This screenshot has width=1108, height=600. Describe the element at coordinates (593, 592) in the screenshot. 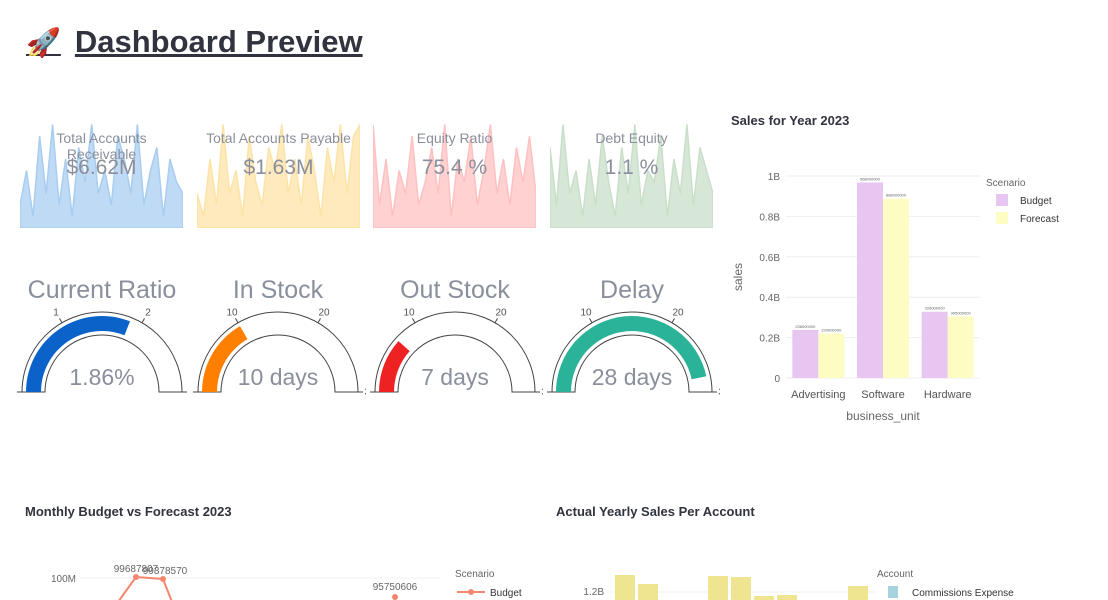

I see `ytick-label: 1.2B` at that location.